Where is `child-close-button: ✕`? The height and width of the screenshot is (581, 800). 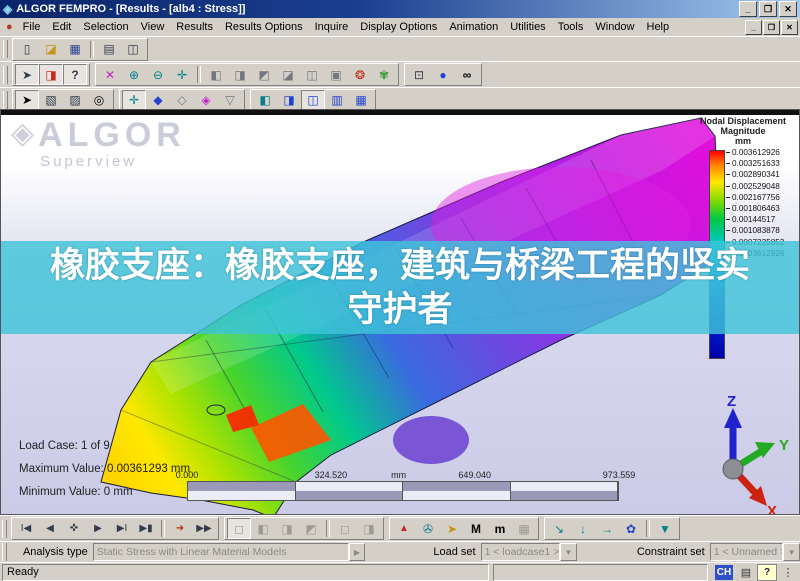 child-close-button: ✕ is located at coordinates (789, 27).